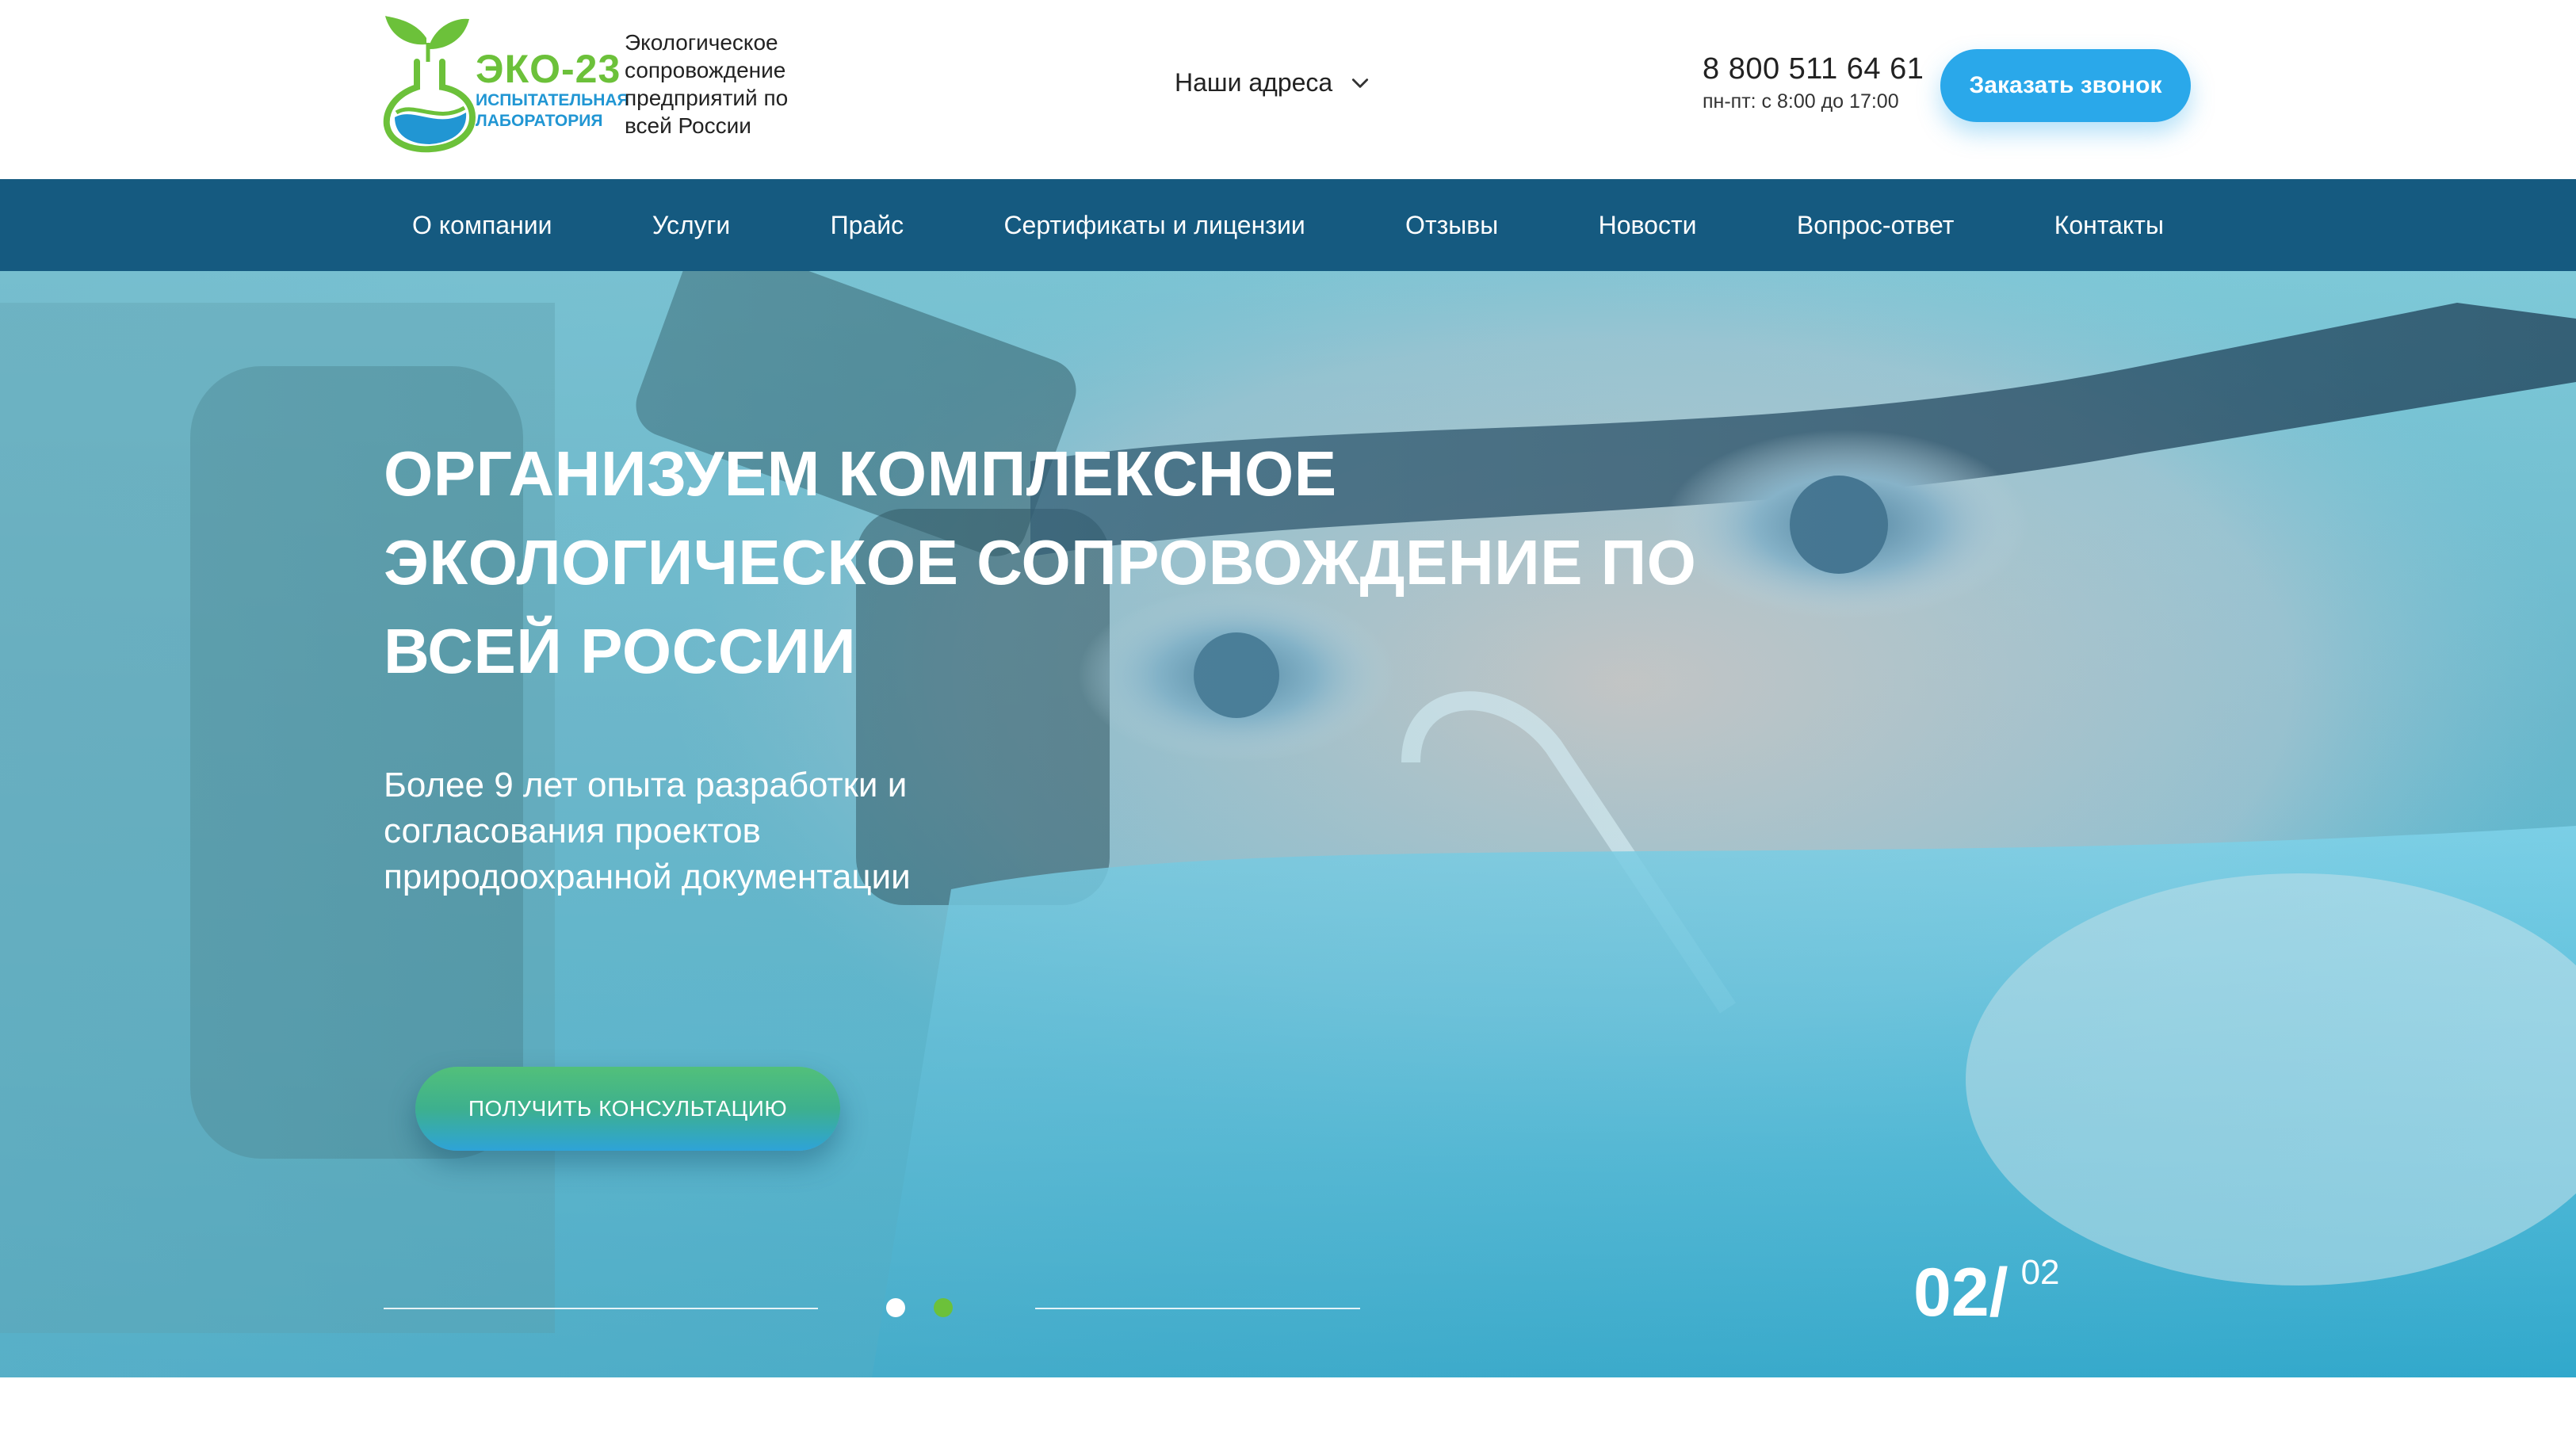 The height and width of the screenshot is (1444, 2576). Describe the element at coordinates (691, 226) in the screenshot. I see `nav-item-services: Услуги` at that location.